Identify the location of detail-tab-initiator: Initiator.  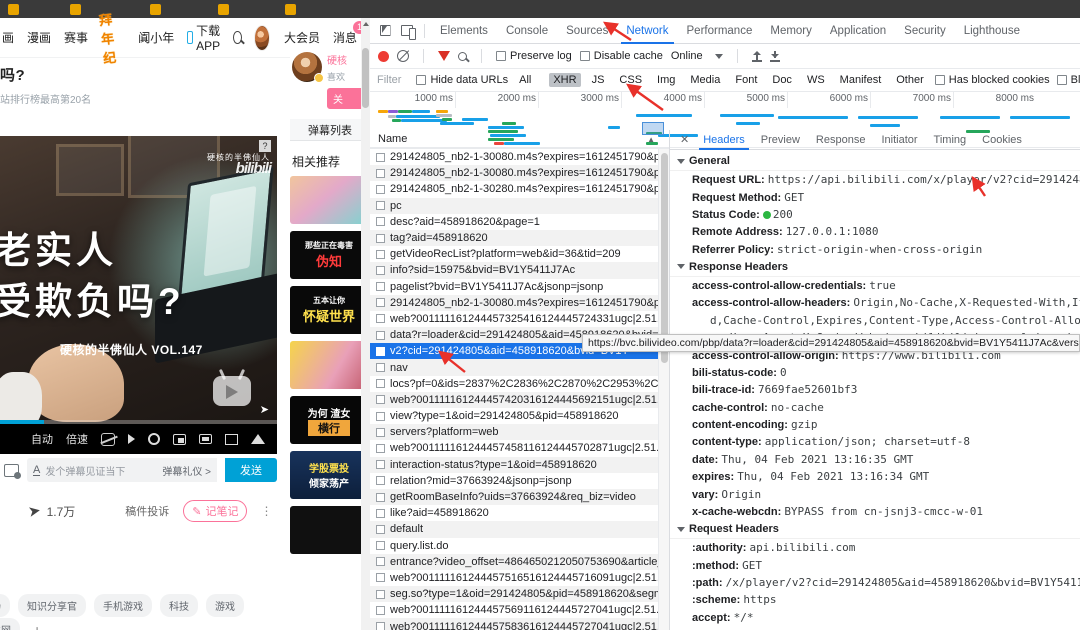
(899, 140).